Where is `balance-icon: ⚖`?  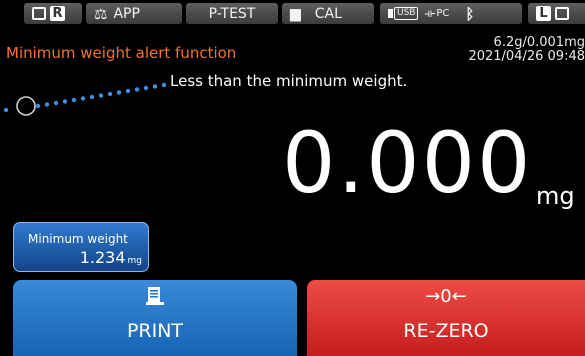 balance-icon: ⚖ is located at coordinates (101, 13).